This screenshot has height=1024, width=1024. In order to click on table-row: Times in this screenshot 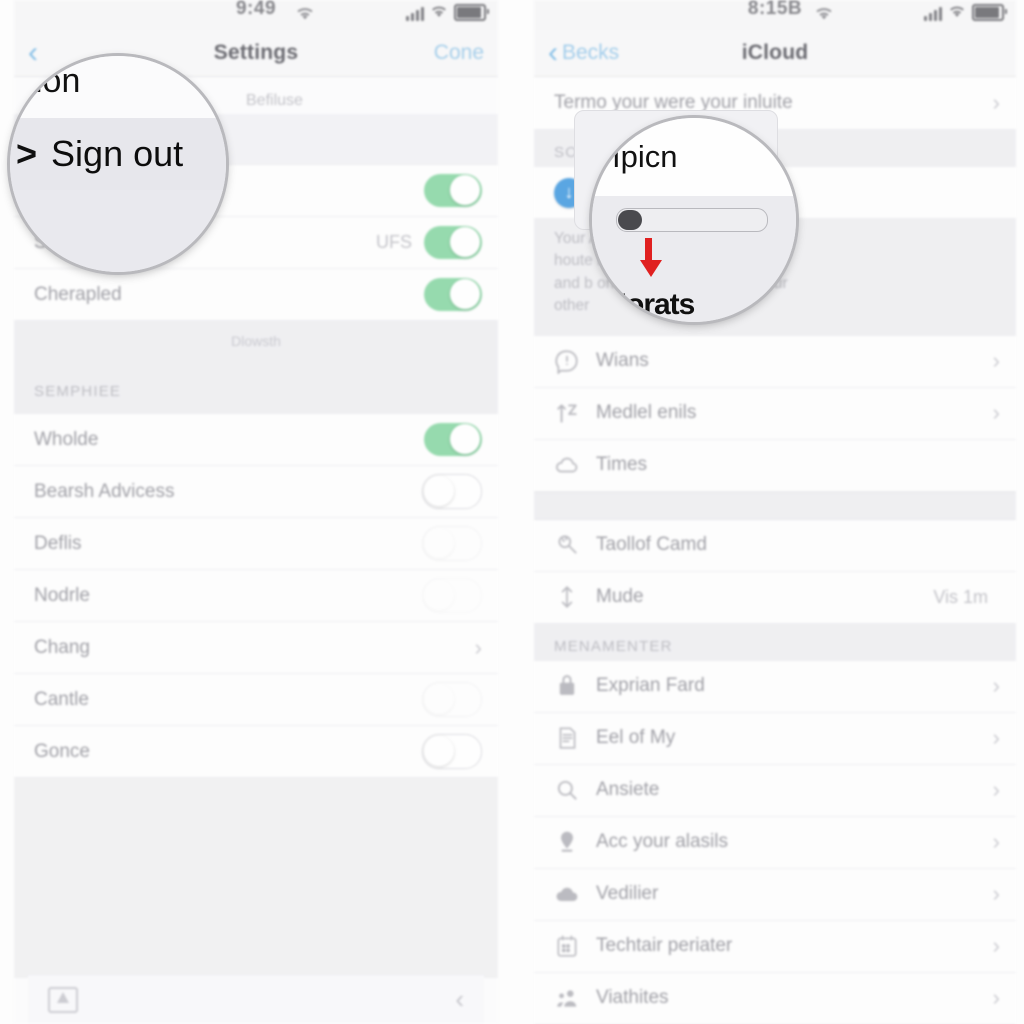, I will do `click(775, 465)`.